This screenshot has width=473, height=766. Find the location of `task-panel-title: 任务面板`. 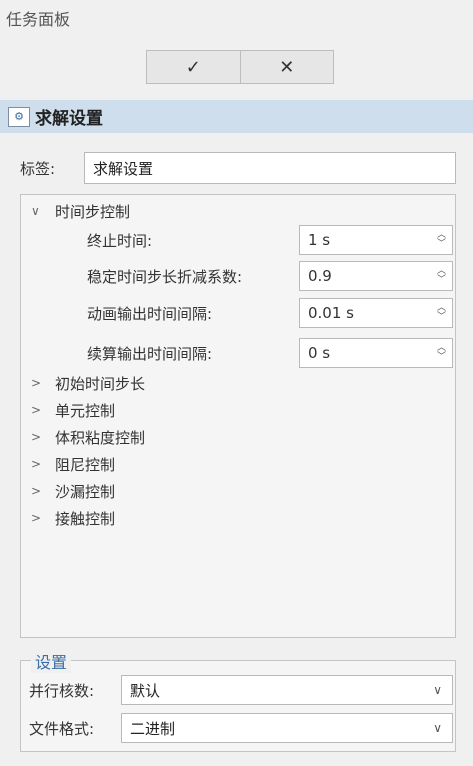

task-panel-title: 任务面板 is located at coordinates (38, 19).